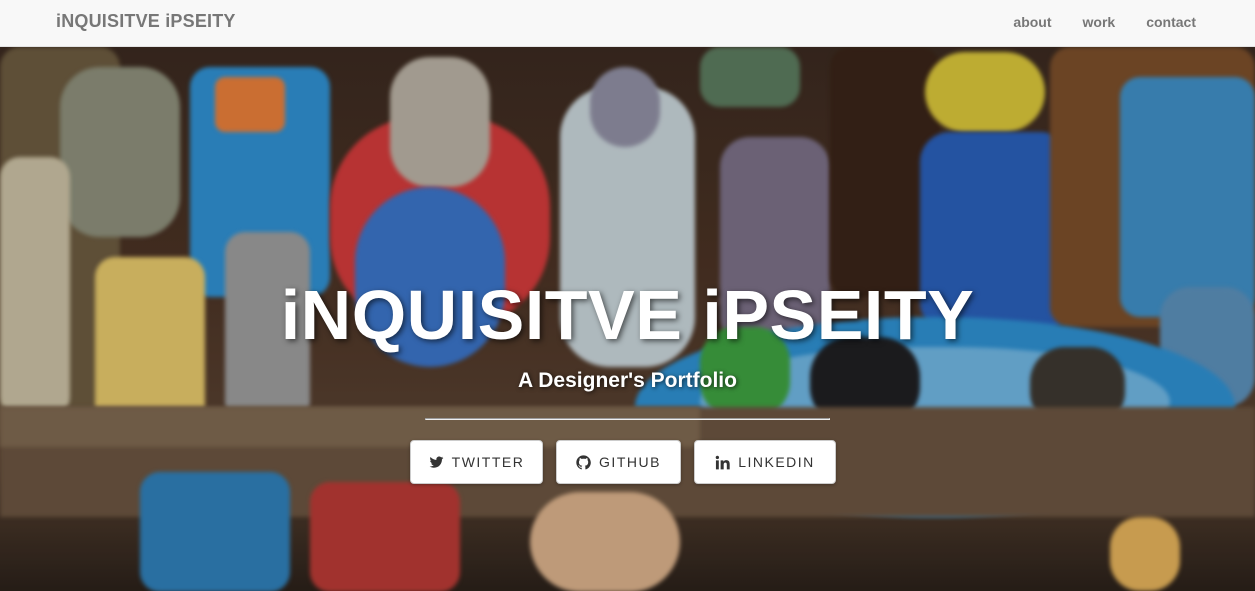  Describe the element at coordinates (488, 462) in the screenshot. I see `twitter-label: TWITTER` at that location.